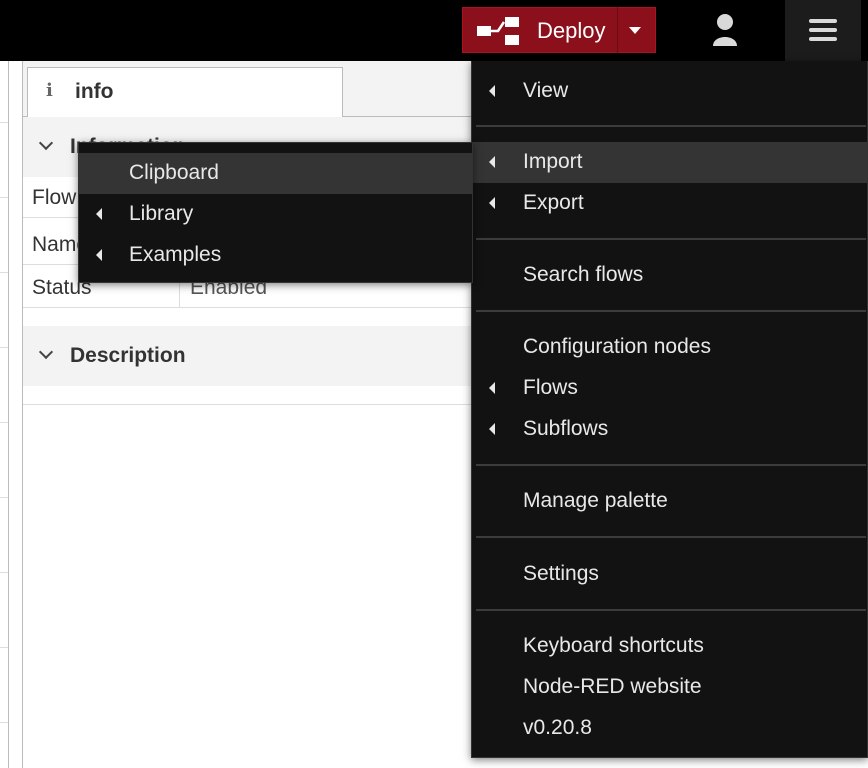  I want to click on menu-item-configuration-nodes: Configuration nodes, so click(669, 347).